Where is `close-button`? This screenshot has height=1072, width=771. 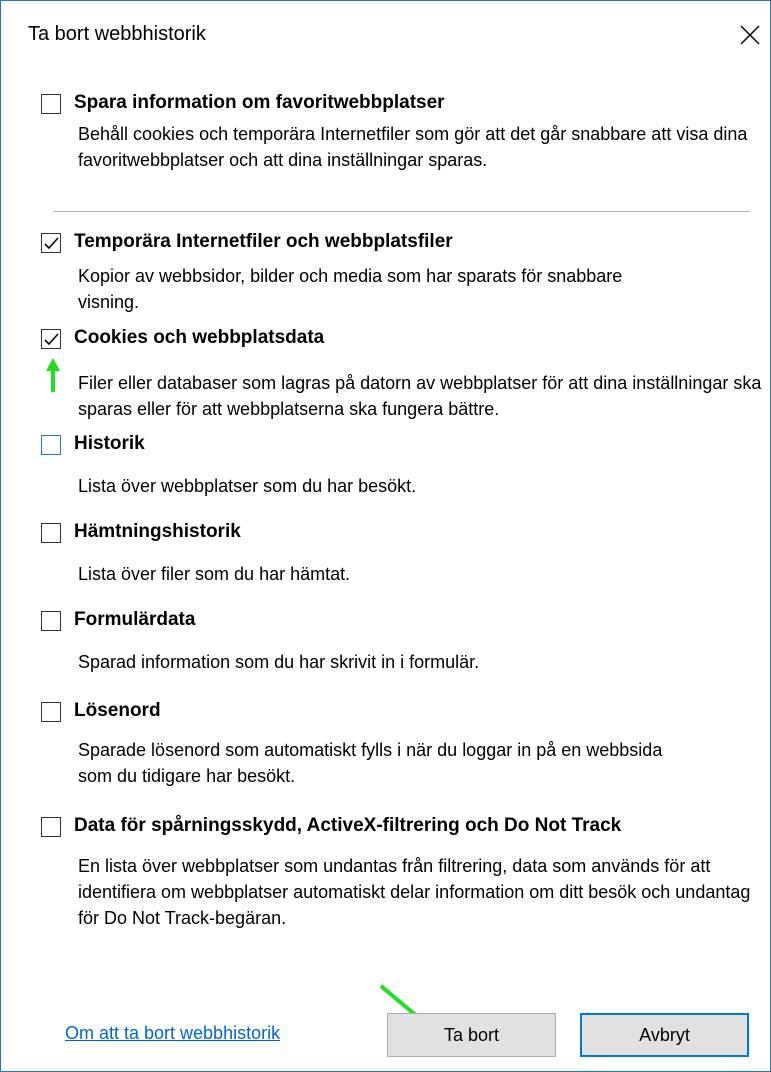
close-button is located at coordinates (749, 35).